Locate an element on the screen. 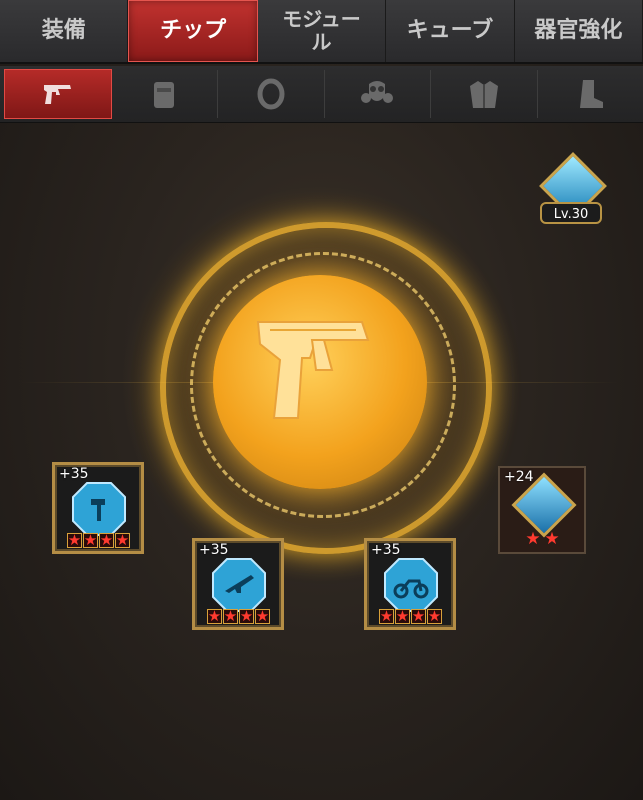 The width and height of the screenshot is (643, 800). chip-slot-hammer: +35 ★ ★ ★ ★ is located at coordinates (98, 508).